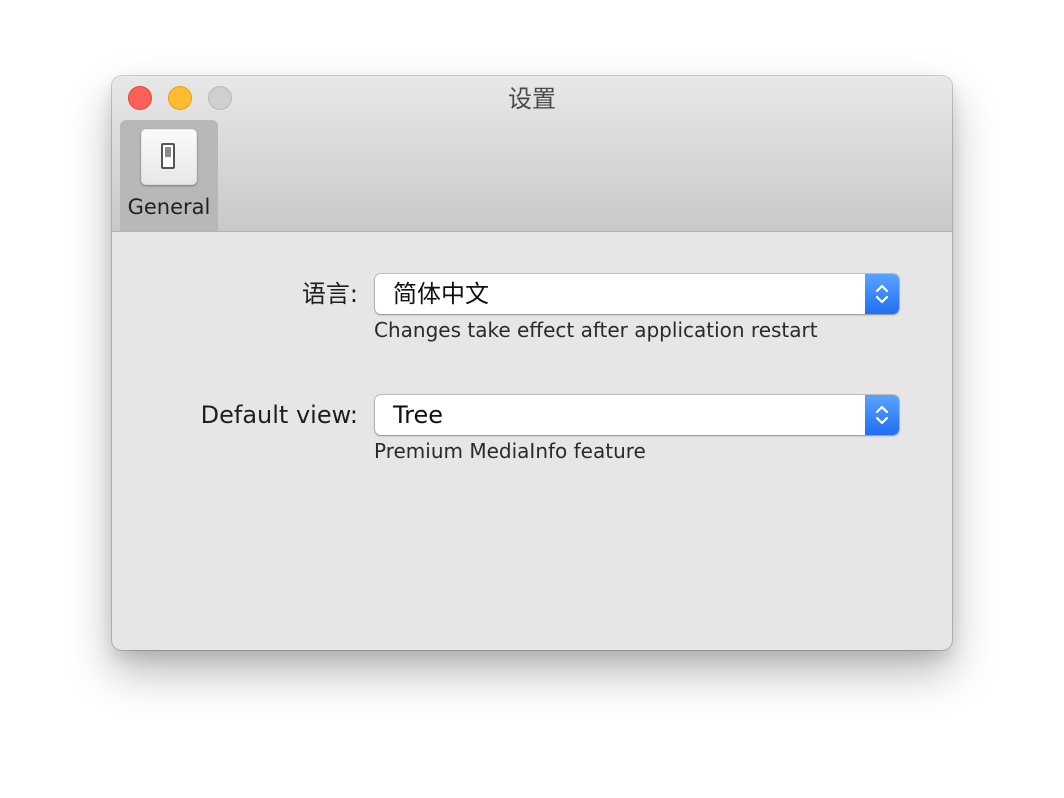  Describe the element at coordinates (329, 294) in the screenshot. I see `language-label: 语言:` at that location.